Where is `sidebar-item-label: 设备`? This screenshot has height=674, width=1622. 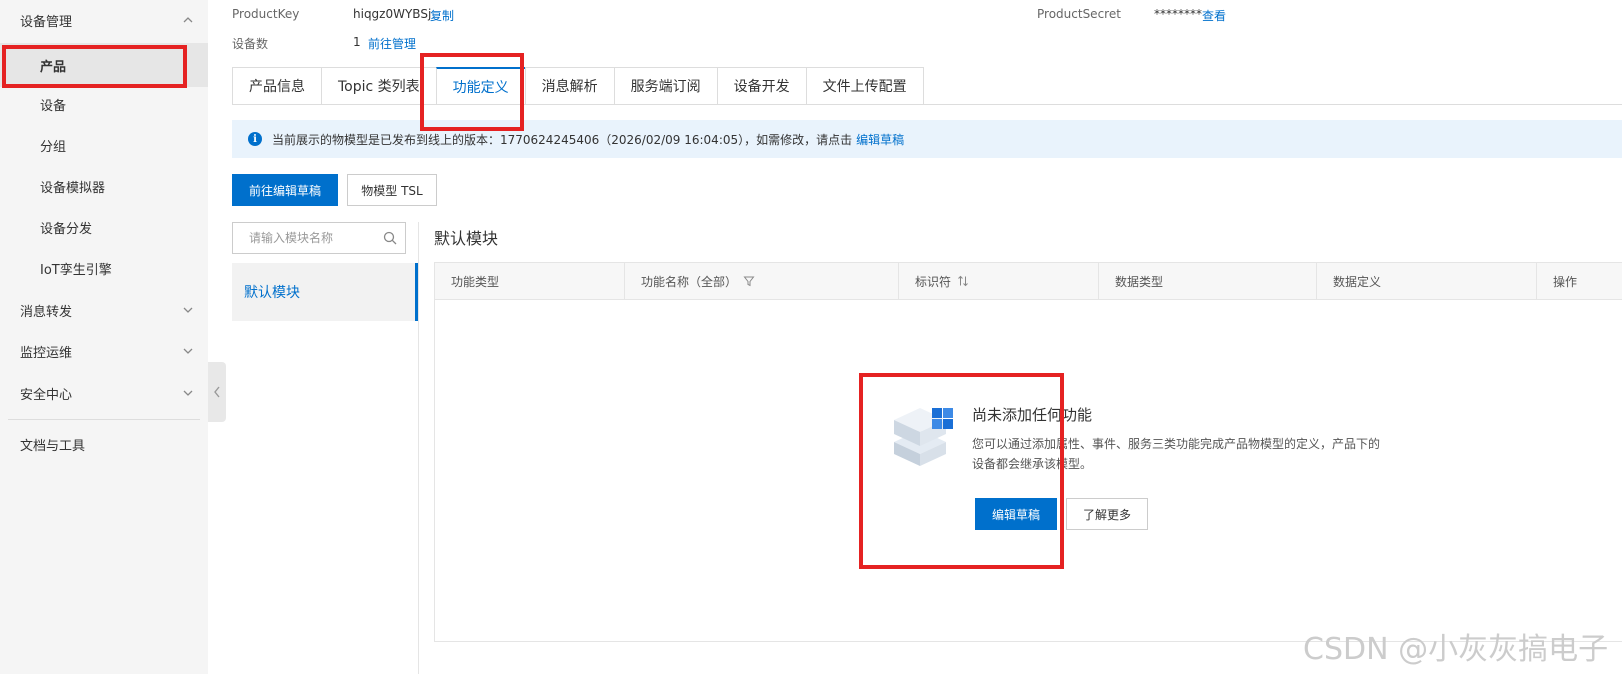
sidebar-item-label: 设备 is located at coordinates (53, 106).